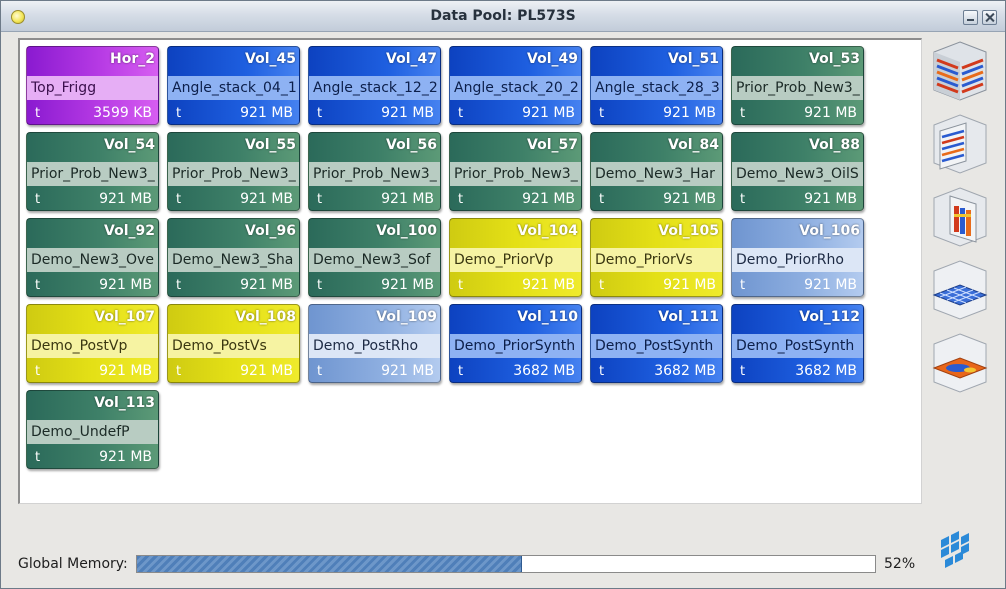  I want to click on data-tile: Vol_51 Angle_stack_28_3 t 921 MB, so click(656, 85).